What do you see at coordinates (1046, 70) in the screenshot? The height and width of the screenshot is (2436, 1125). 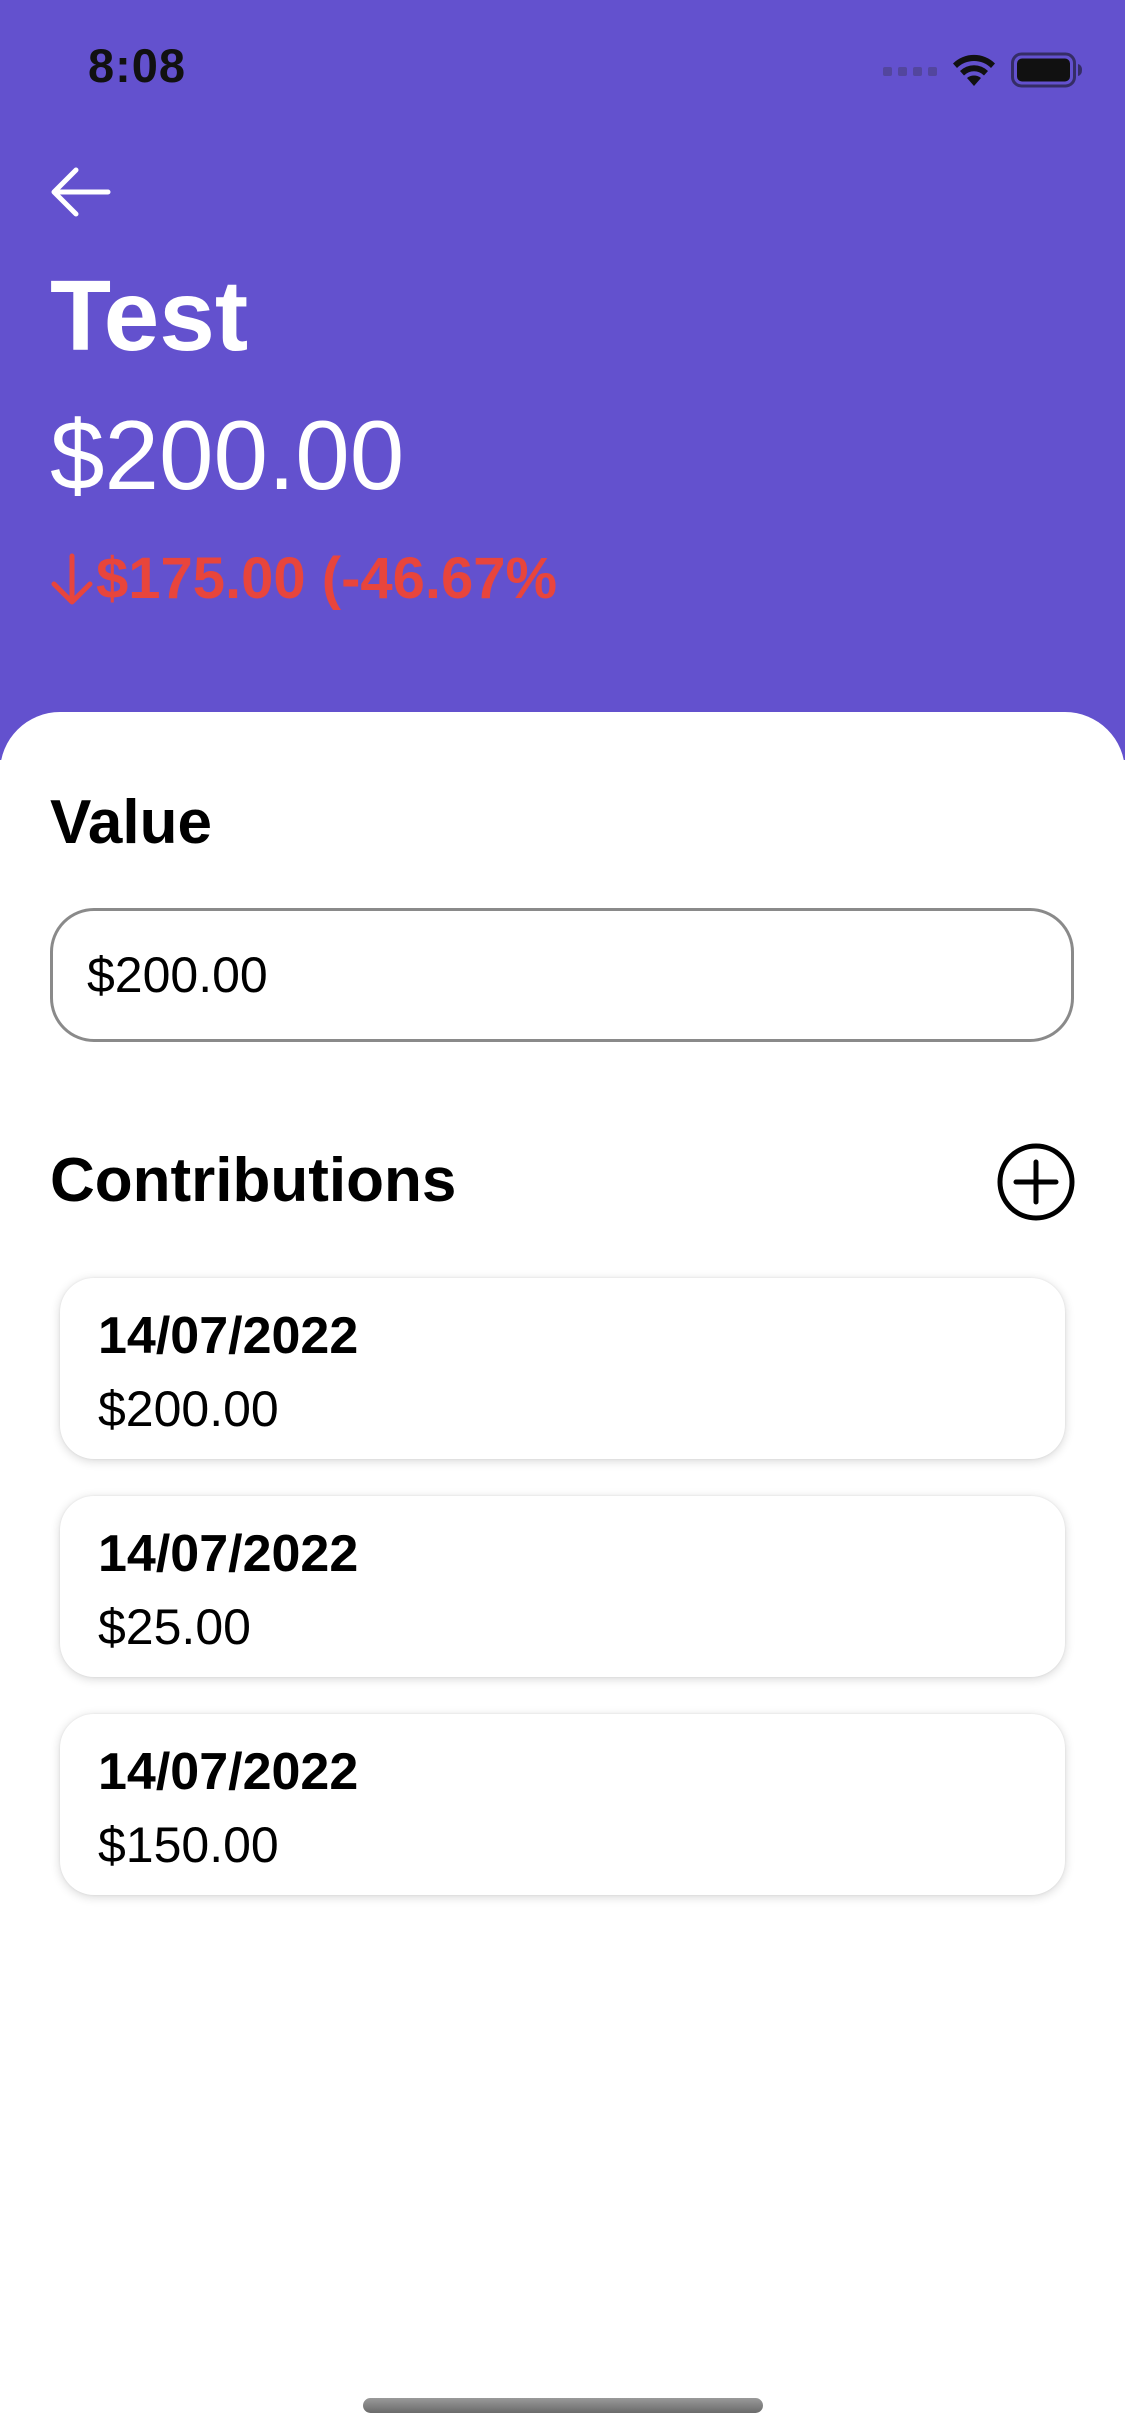 I see `battery-icon` at bounding box center [1046, 70].